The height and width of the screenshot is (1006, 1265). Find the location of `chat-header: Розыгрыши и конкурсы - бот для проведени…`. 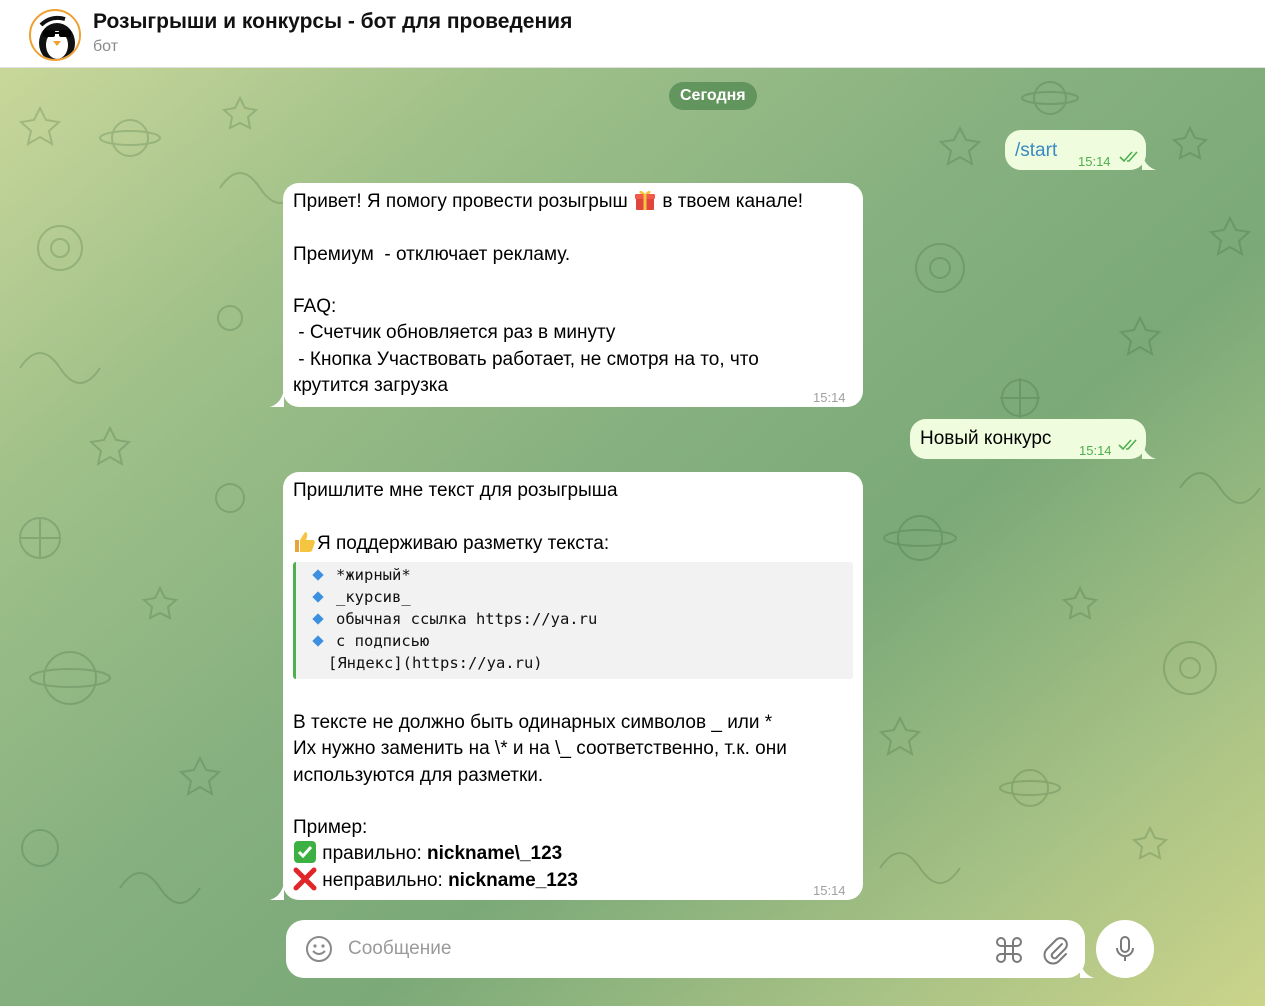

chat-header: Розыгрыши и конкурсы - бот для проведени… is located at coordinates (632, 34).